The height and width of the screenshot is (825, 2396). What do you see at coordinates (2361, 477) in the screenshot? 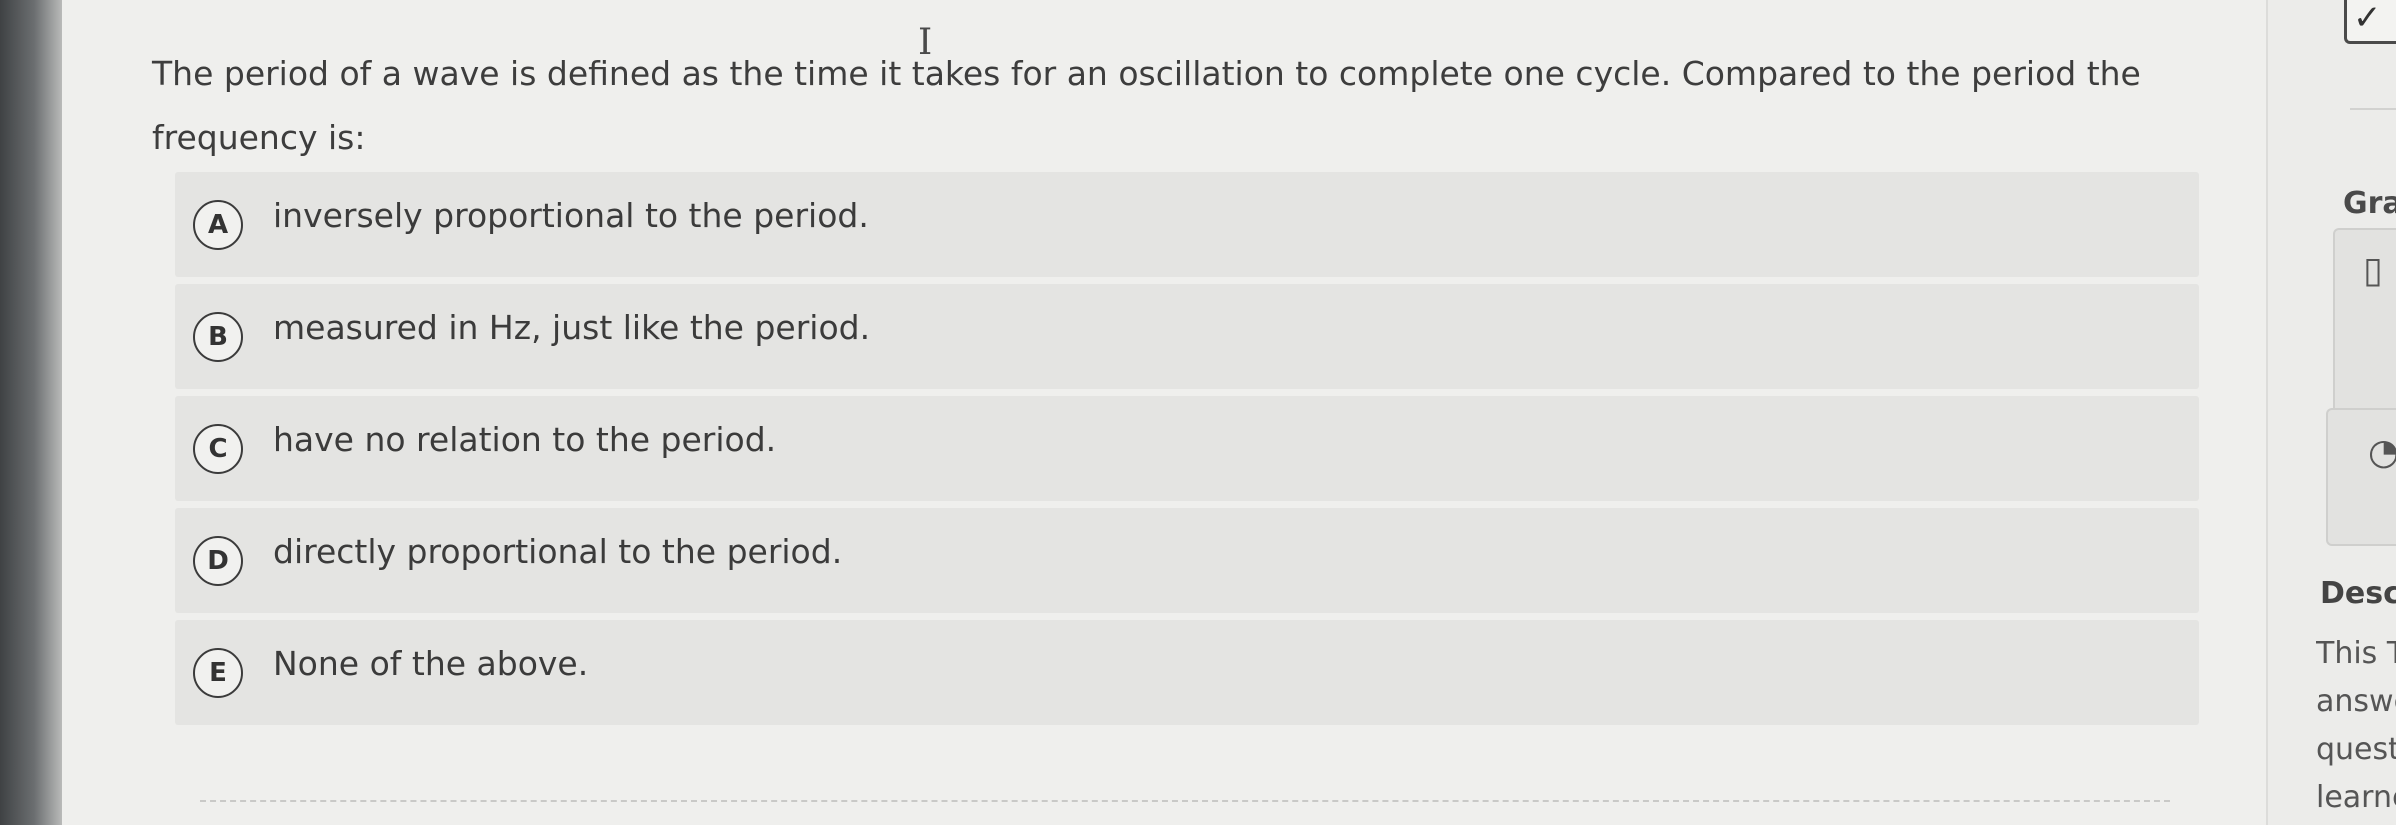
I see `sidebar-card-2: ◔` at bounding box center [2361, 477].